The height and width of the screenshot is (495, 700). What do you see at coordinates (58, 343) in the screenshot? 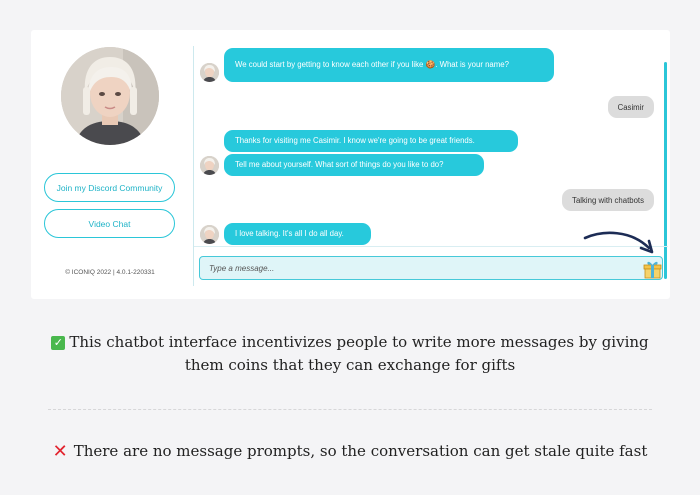
I see `check-mark-icon: ✓` at bounding box center [58, 343].